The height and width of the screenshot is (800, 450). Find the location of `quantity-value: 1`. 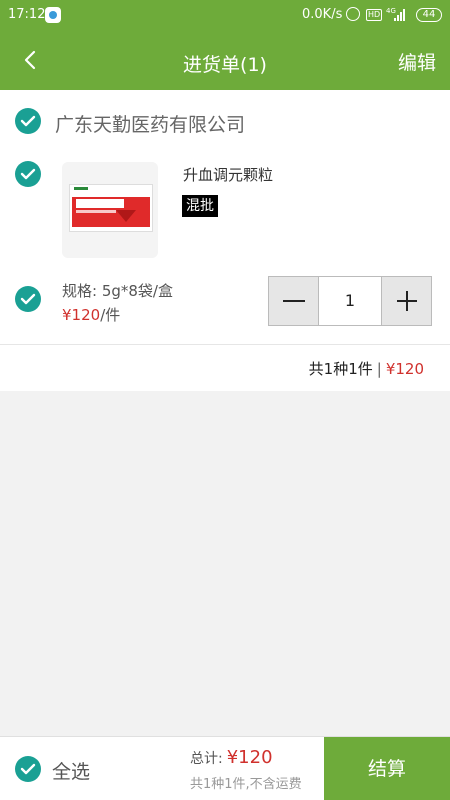

quantity-value: 1 is located at coordinates (350, 301).